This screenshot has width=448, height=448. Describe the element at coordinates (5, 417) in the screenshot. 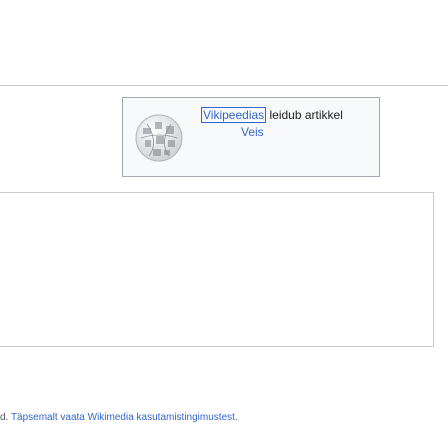

I see `footer-prefix: d.` at that location.